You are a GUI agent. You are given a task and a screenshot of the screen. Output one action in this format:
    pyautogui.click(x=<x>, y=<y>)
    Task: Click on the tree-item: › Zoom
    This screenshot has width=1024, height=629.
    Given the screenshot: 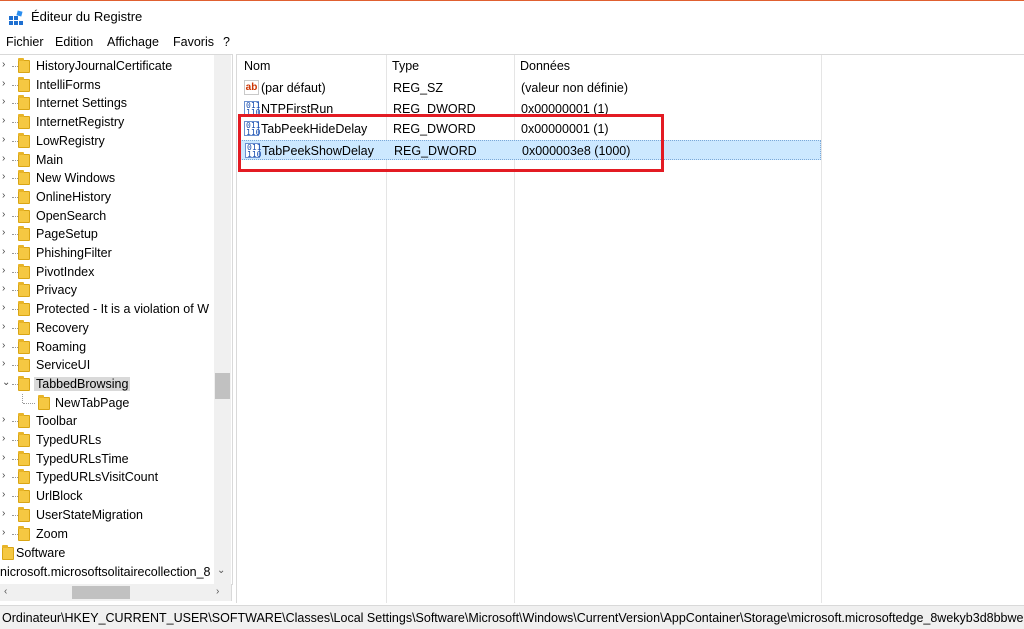 What is the action you would take?
    pyautogui.click(x=107, y=534)
    